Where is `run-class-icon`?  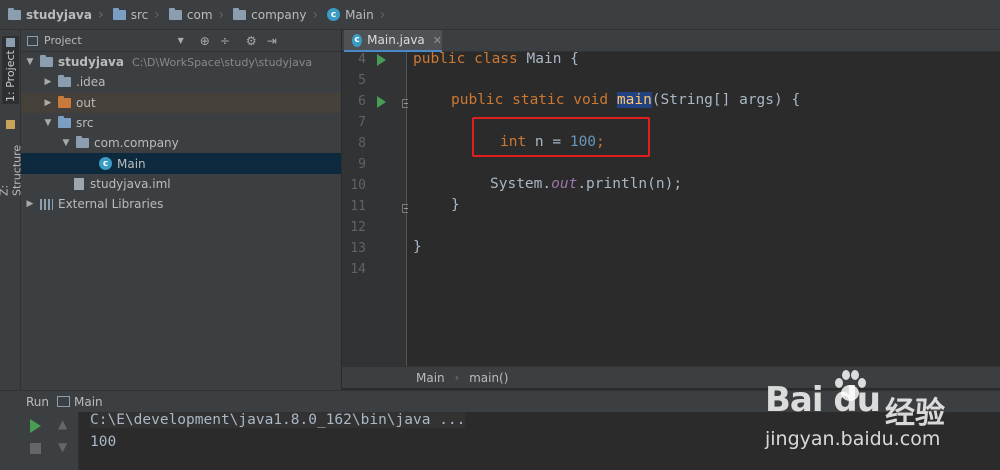
run-class-icon is located at coordinates (381, 60).